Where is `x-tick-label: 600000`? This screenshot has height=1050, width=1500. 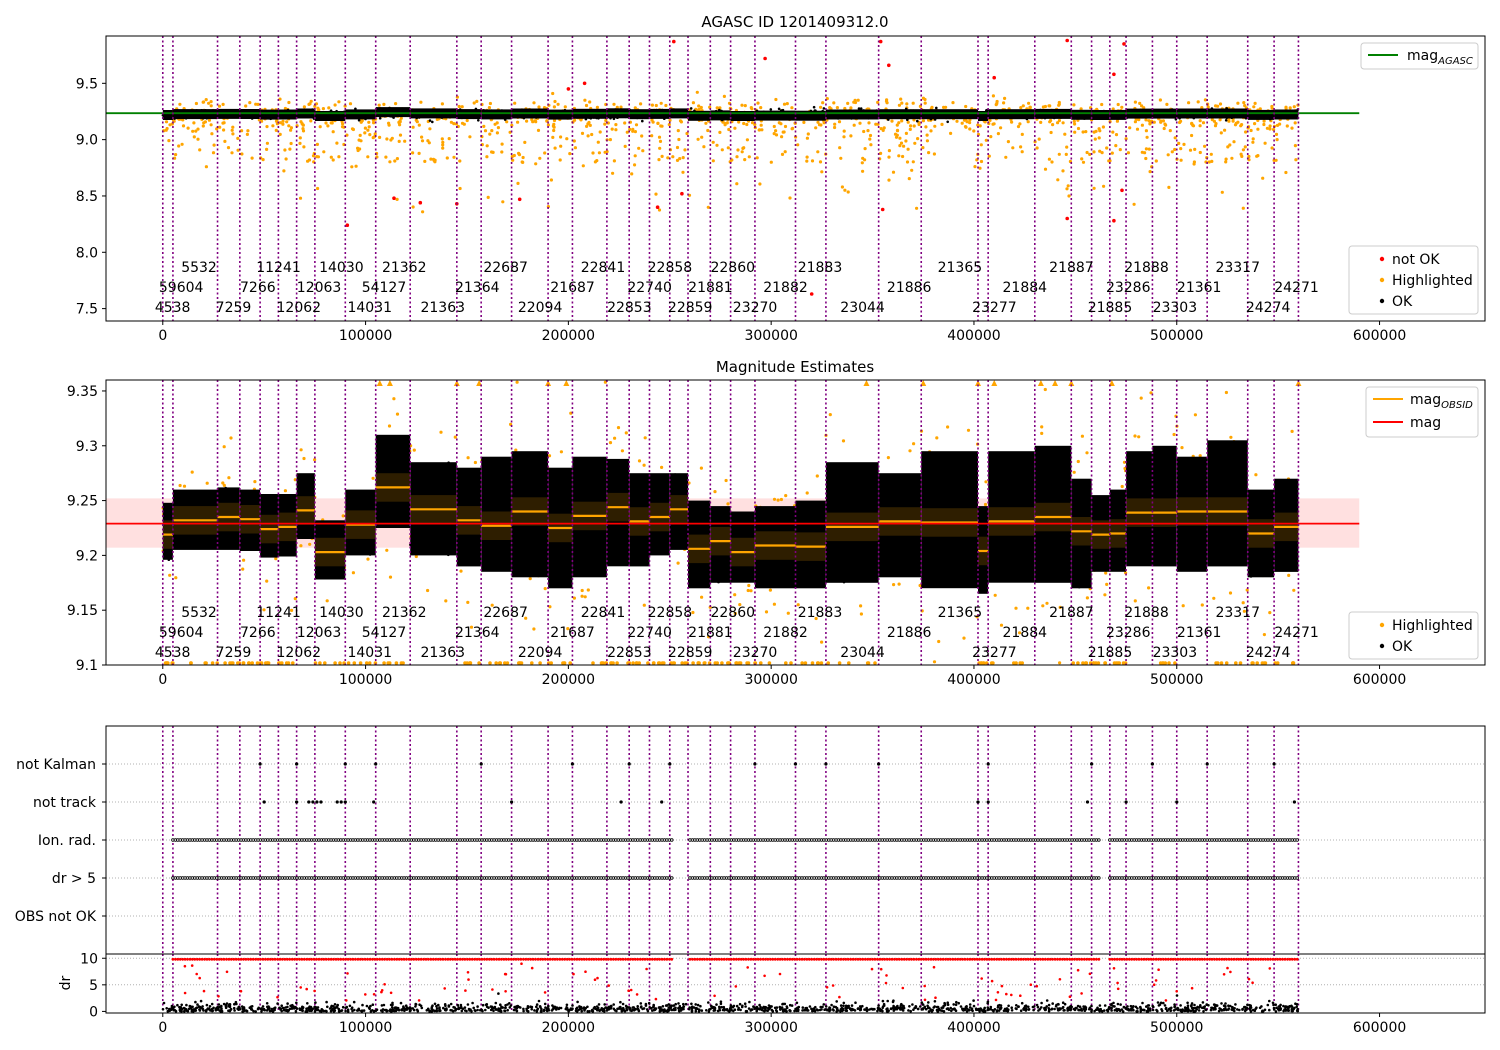 x-tick-label: 600000 is located at coordinates (1379, 680).